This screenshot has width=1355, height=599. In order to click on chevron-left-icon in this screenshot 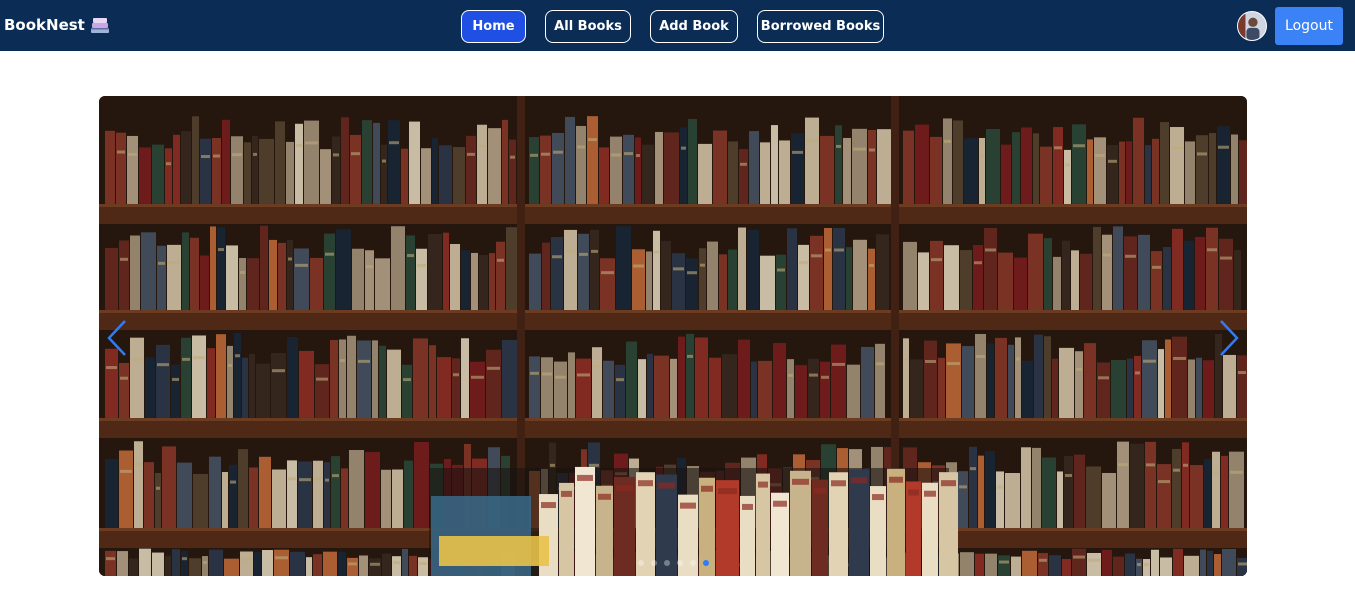, I will do `click(116, 338)`.